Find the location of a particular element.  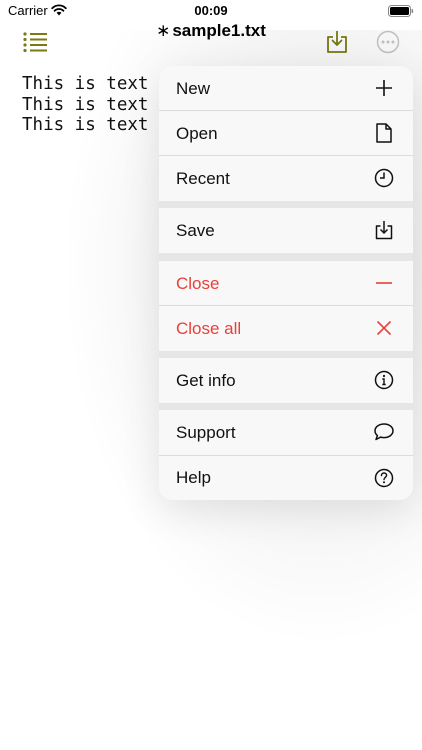

status-bar: Carrier 00:09 is located at coordinates (211, 11).